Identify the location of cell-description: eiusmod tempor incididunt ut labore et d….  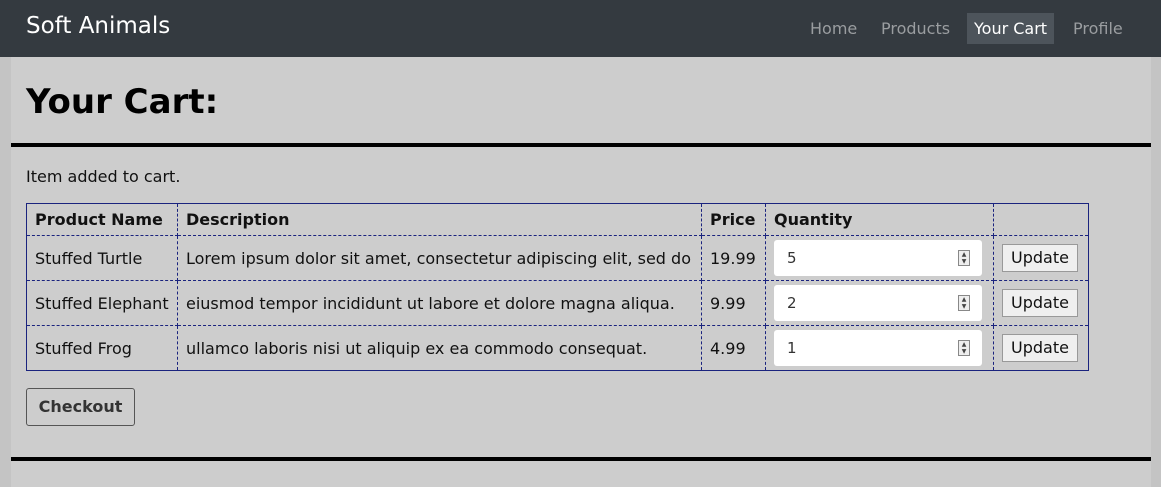
(439, 303).